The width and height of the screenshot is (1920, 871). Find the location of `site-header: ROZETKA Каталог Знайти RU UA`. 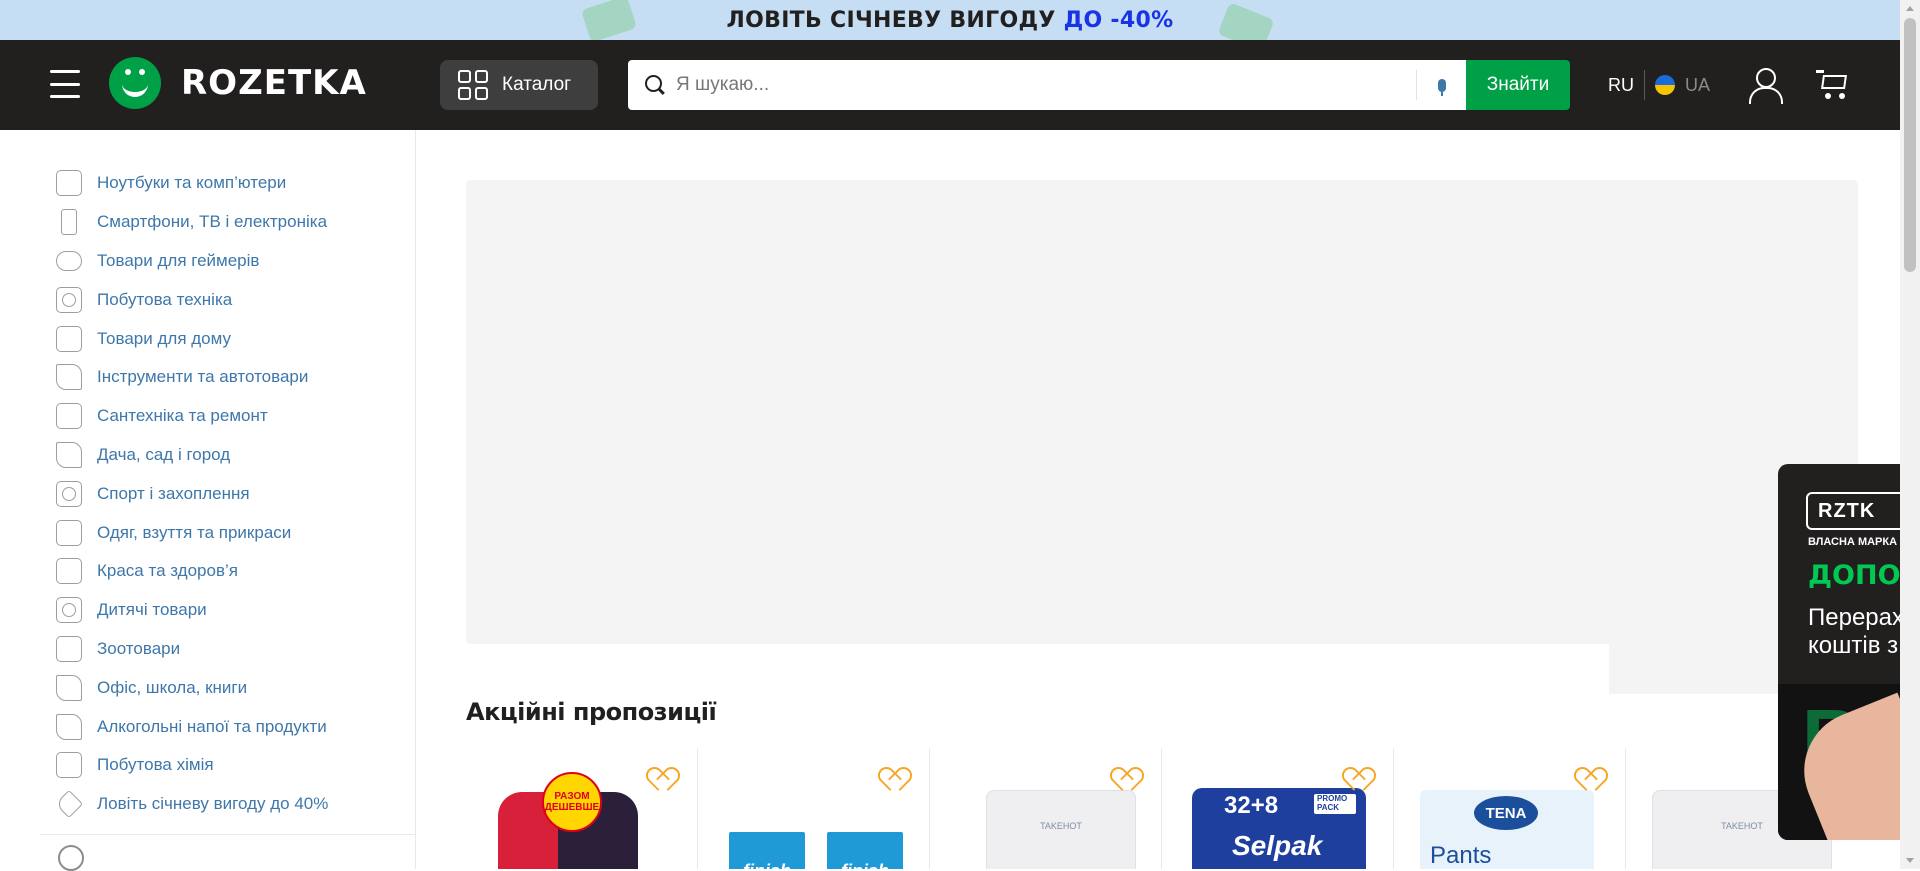

site-header: ROZETKA Каталог Знайти RU UA is located at coordinates (950, 85).